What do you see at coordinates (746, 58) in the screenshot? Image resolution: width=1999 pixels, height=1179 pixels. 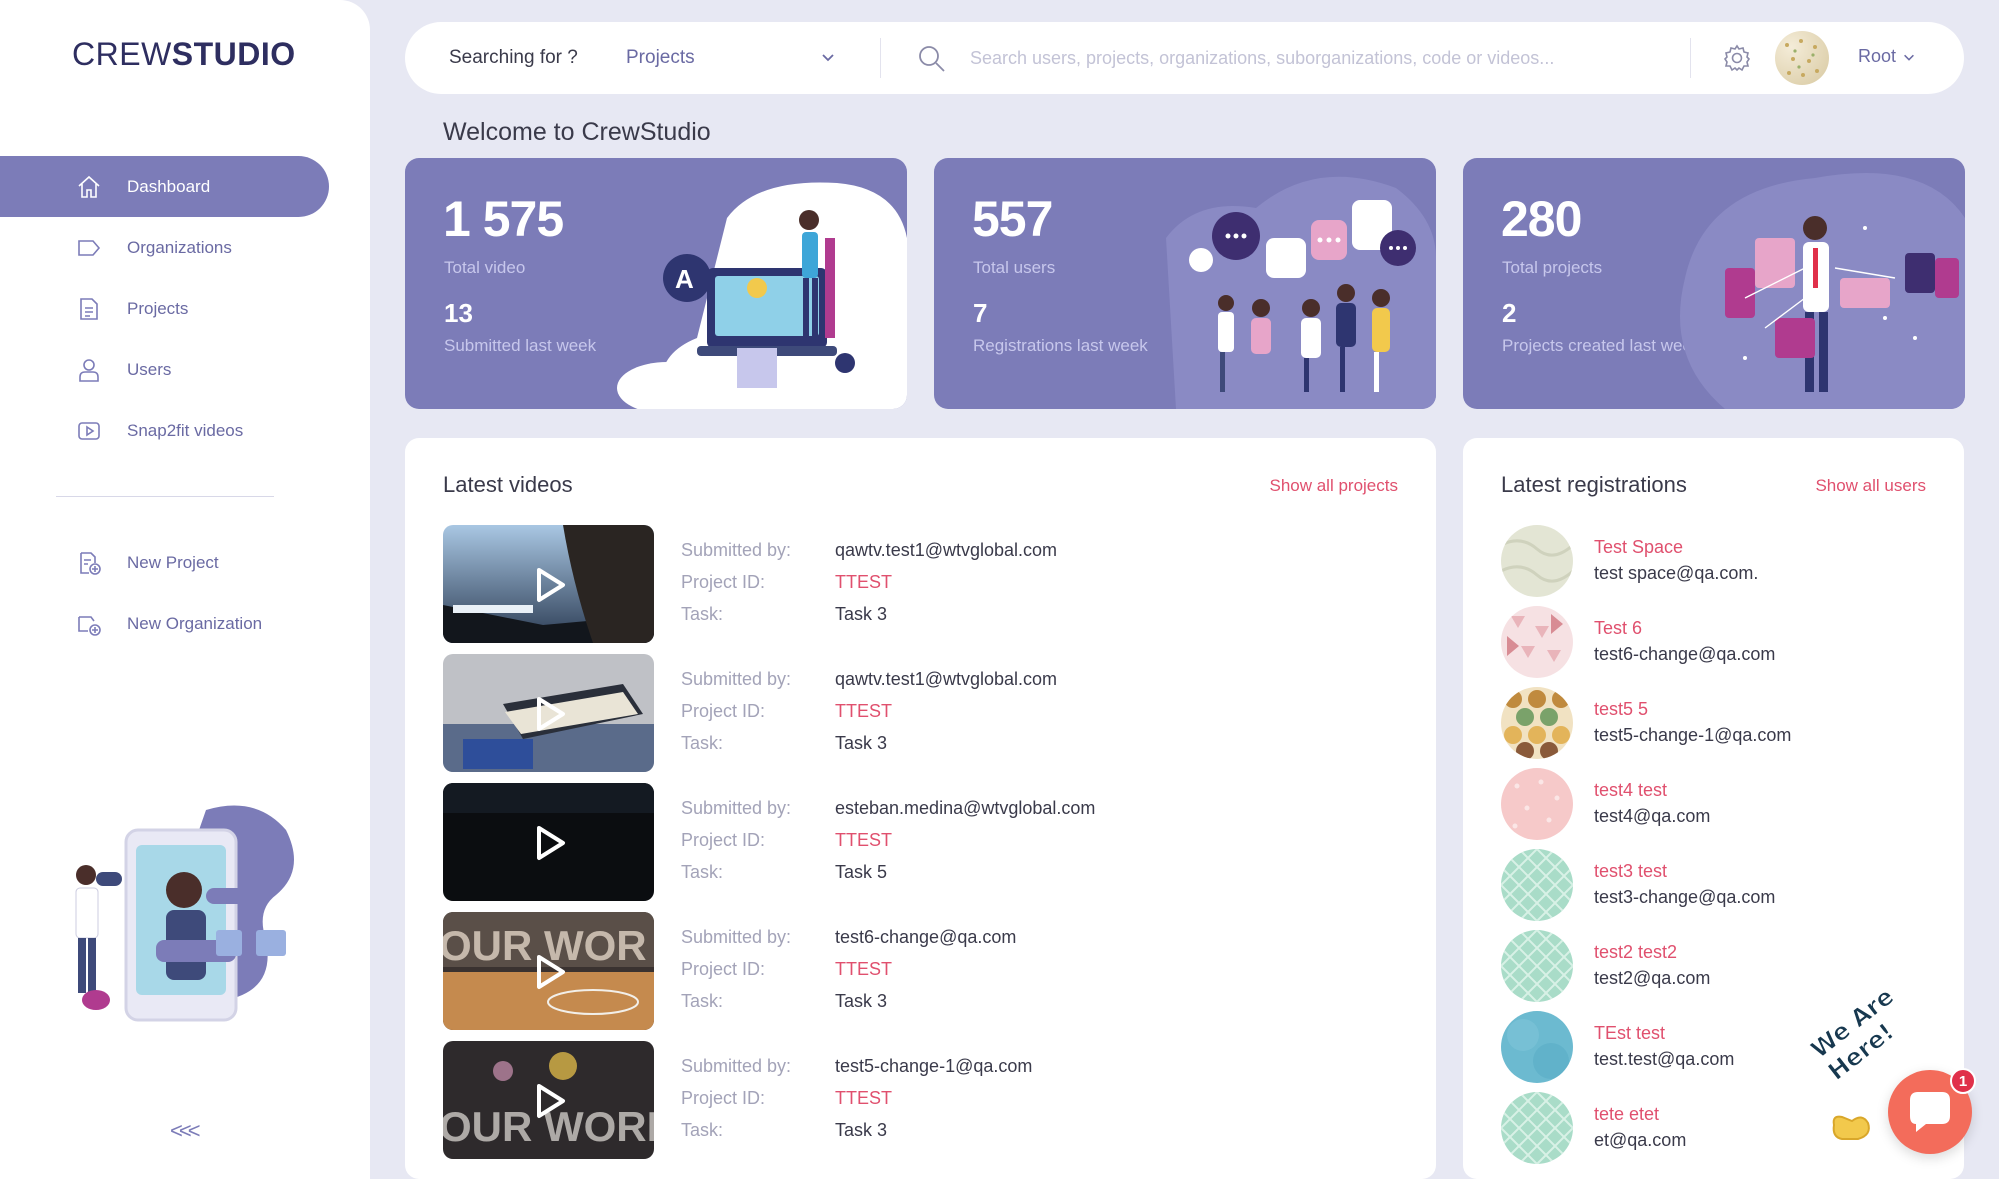 I see `search-scope-select: Projects` at bounding box center [746, 58].